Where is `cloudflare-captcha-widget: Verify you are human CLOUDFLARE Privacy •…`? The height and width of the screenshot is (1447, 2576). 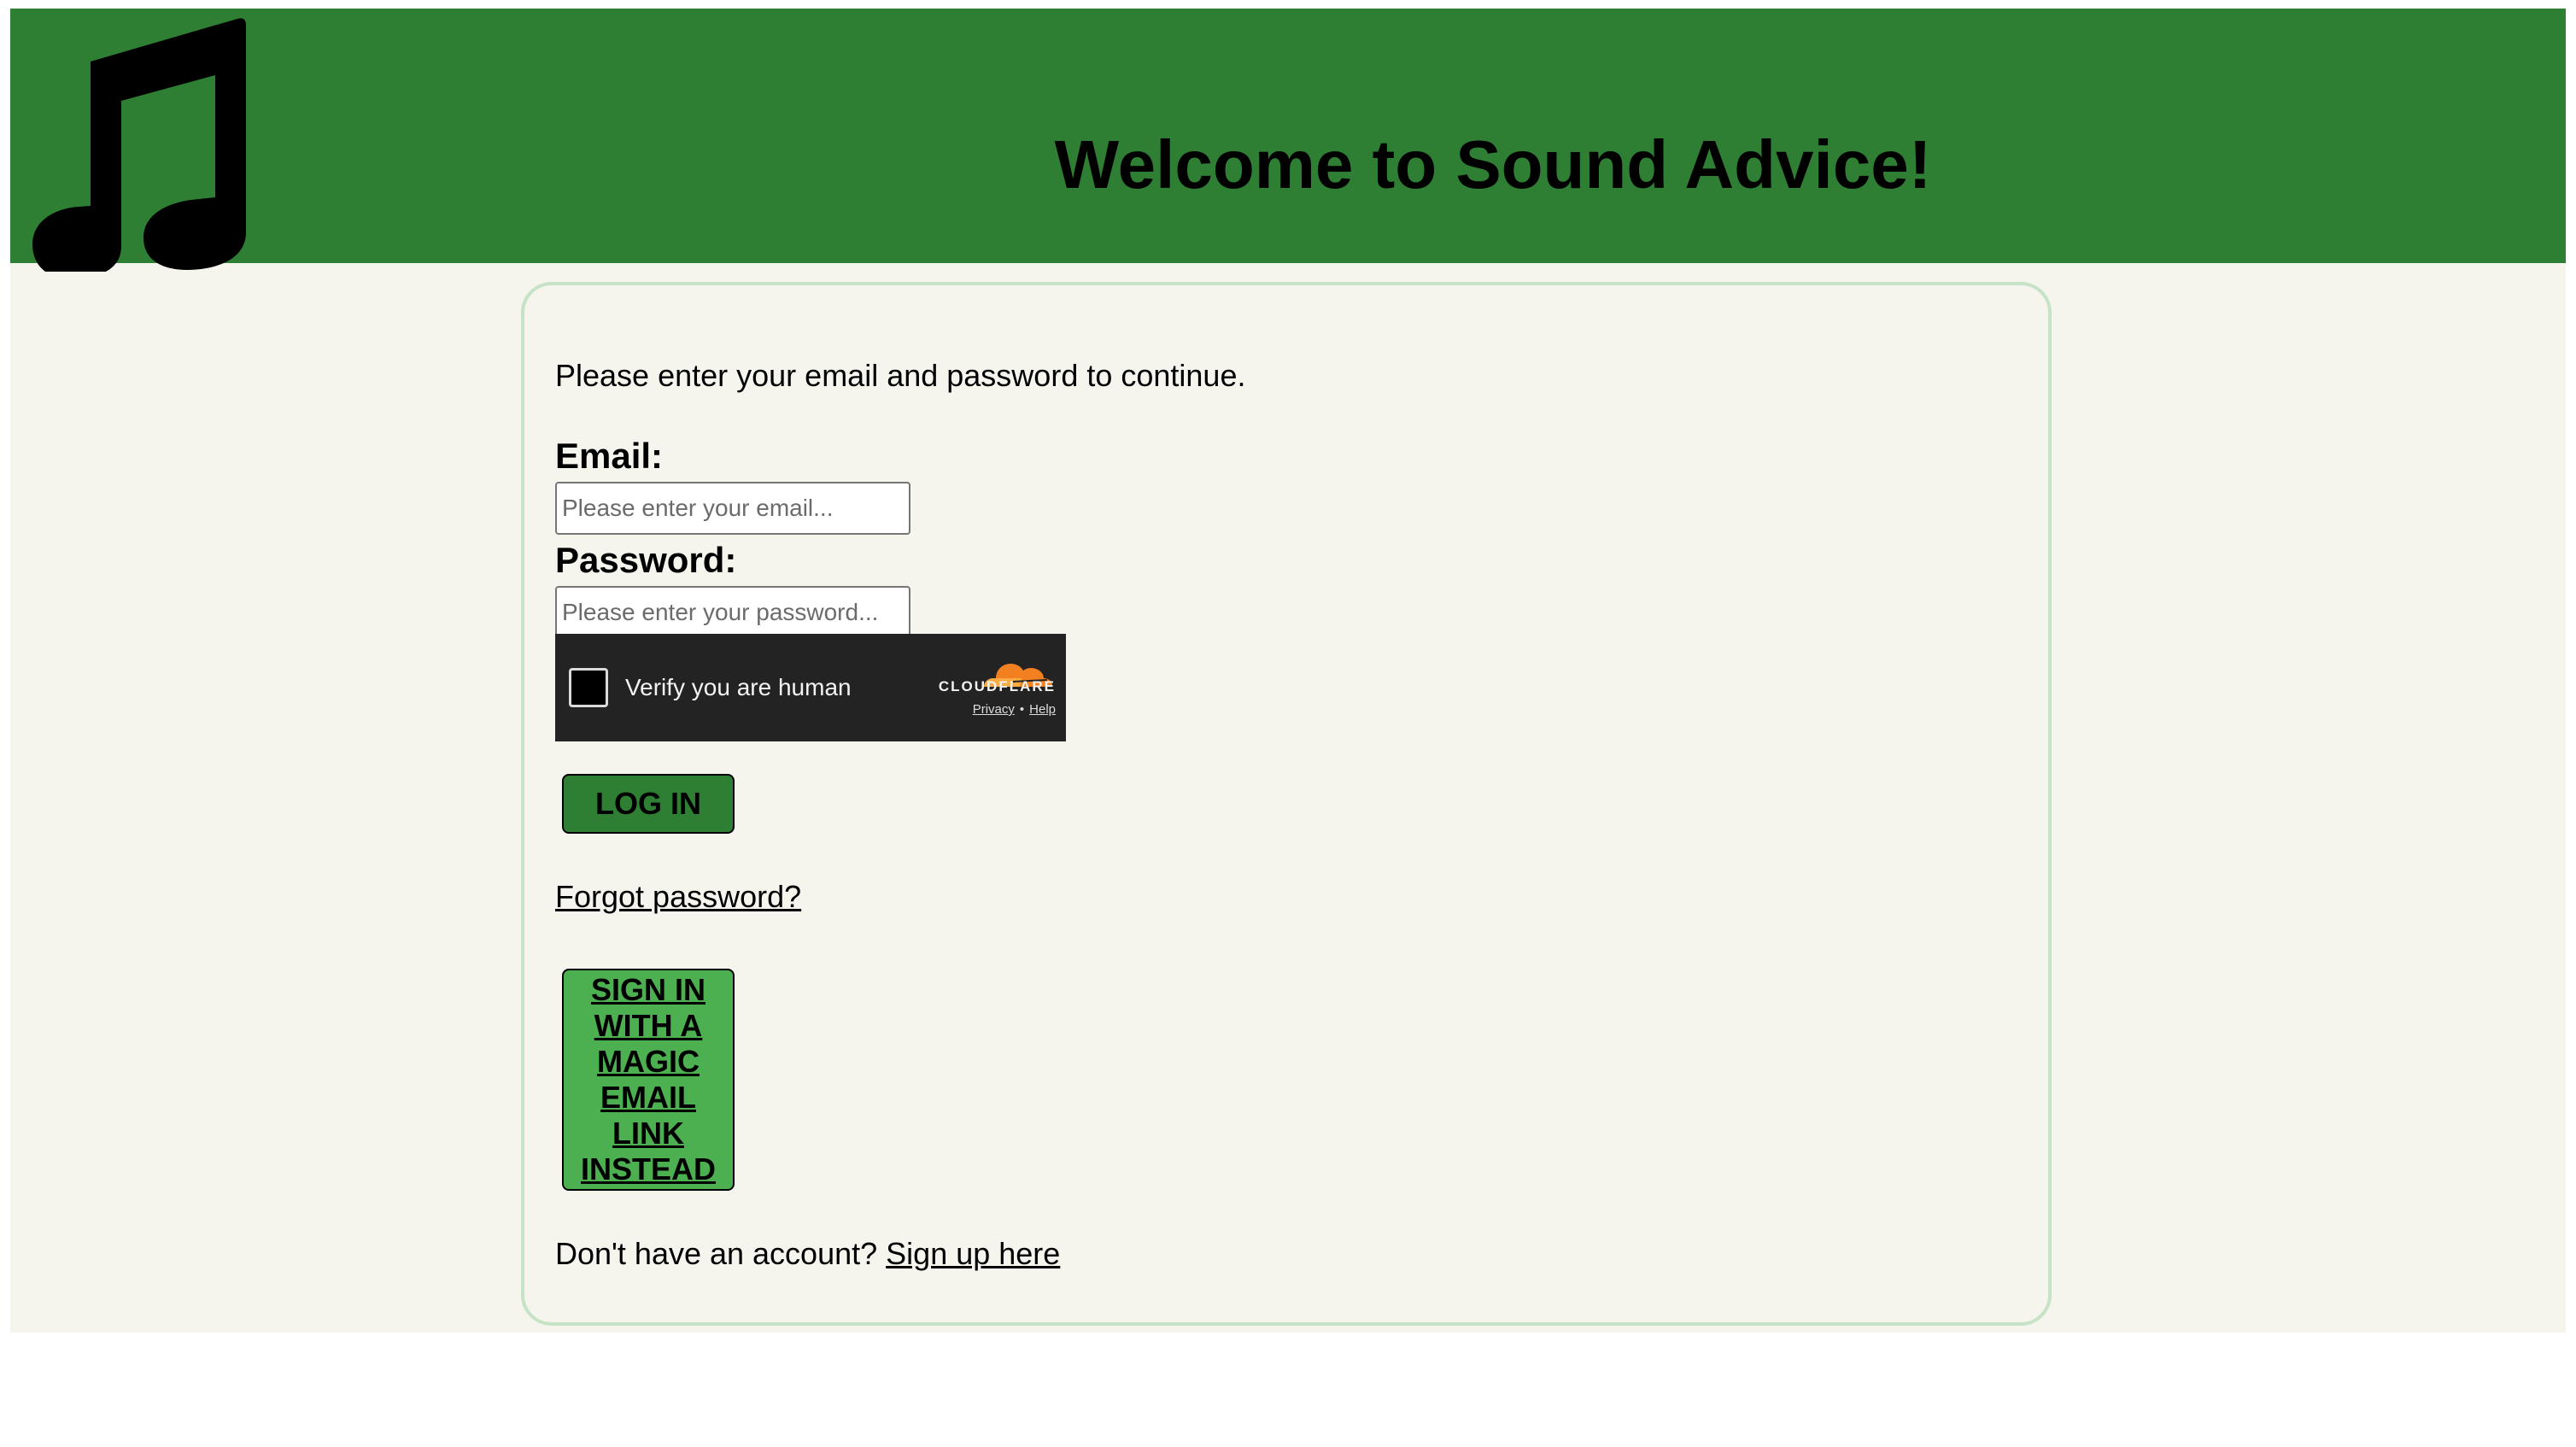
cloudflare-captcha-widget: Verify you are human CLOUDFLARE Privacy •… is located at coordinates (810, 687).